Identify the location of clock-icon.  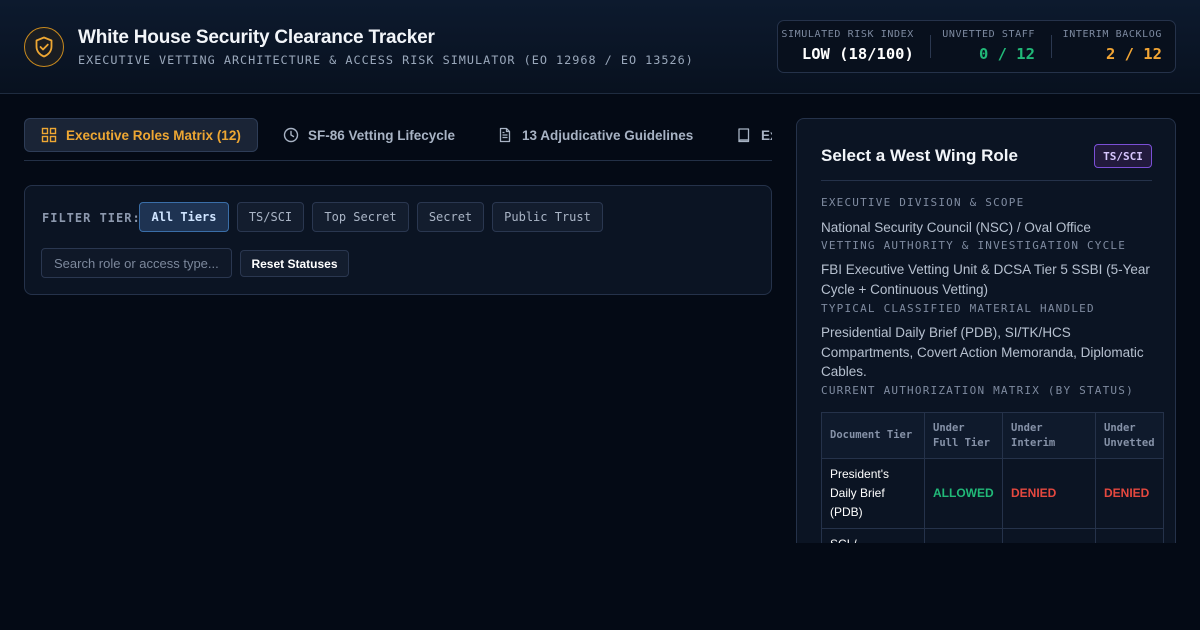
(291, 135).